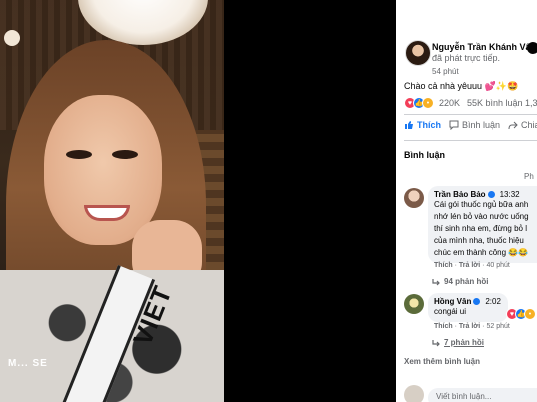 Image resolution: width=537 pixels, height=402 pixels. What do you see at coordinates (103, 170) in the screenshot?
I see `face` at bounding box center [103, 170].